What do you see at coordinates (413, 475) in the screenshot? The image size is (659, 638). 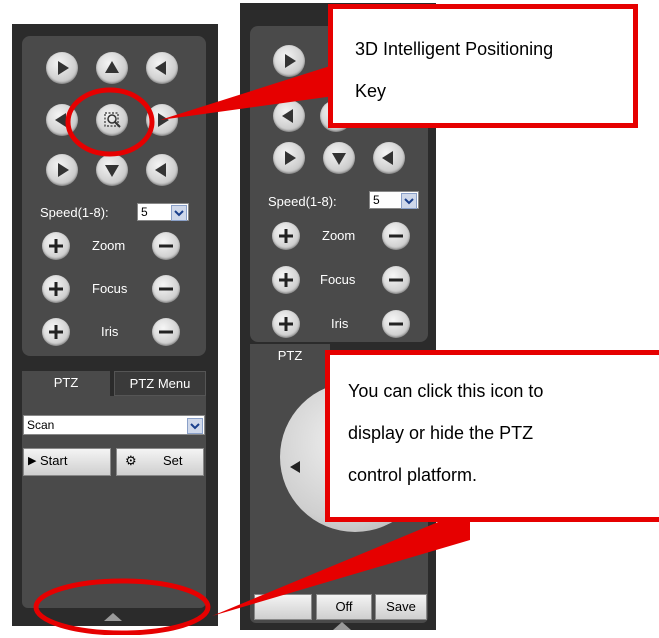 I see `bottom-callout-line3: control platform.` at bounding box center [413, 475].